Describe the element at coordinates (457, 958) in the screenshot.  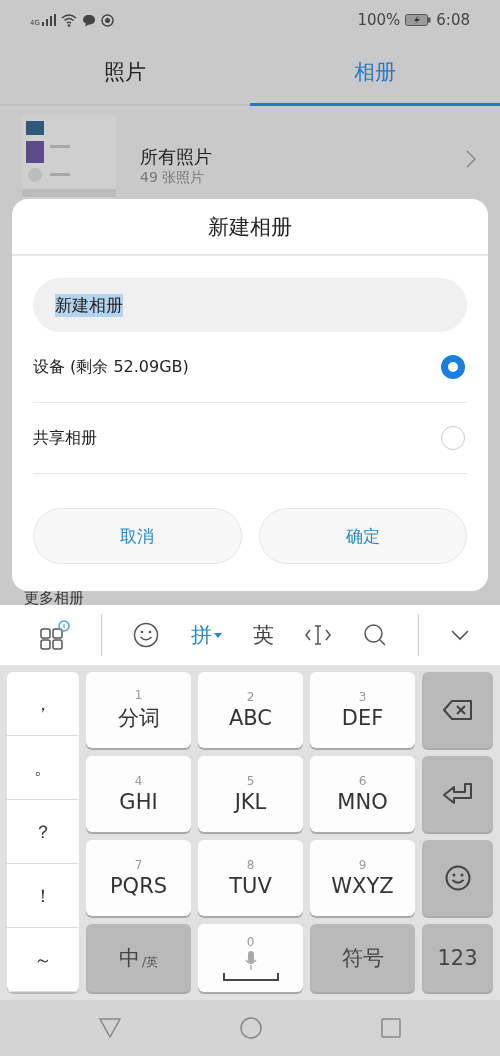
I see `function-key: 123` at that location.